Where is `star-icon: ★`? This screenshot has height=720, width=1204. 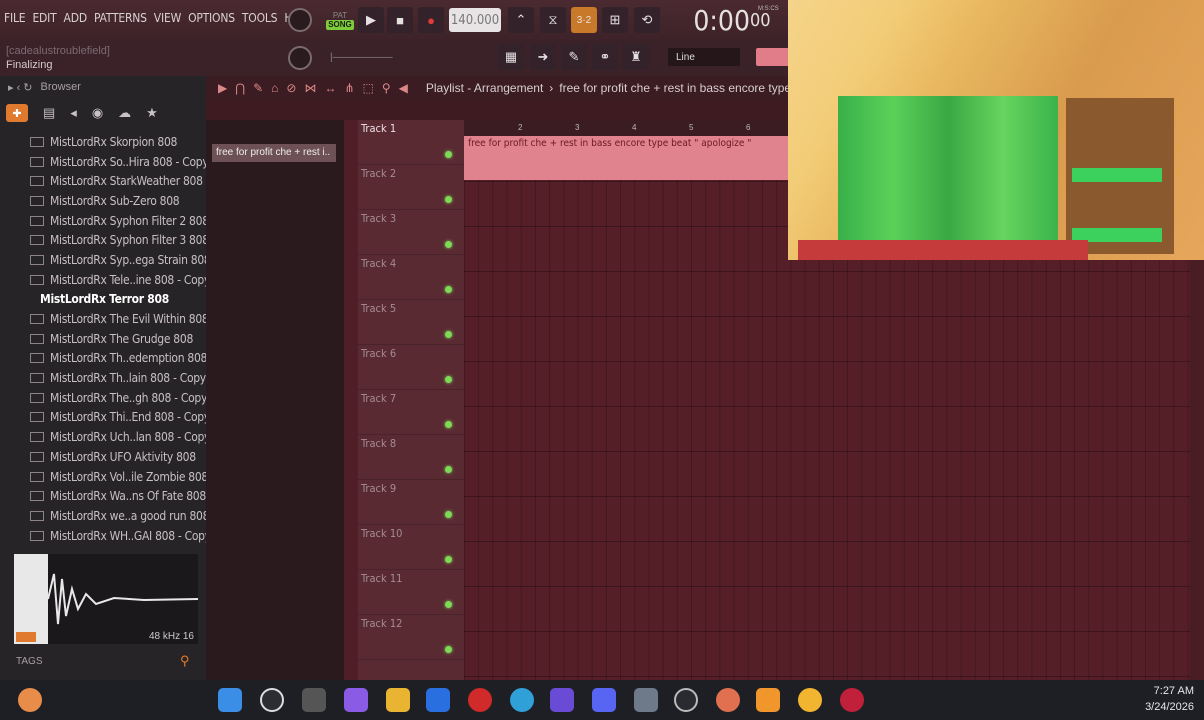 star-icon: ★ is located at coordinates (152, 113).